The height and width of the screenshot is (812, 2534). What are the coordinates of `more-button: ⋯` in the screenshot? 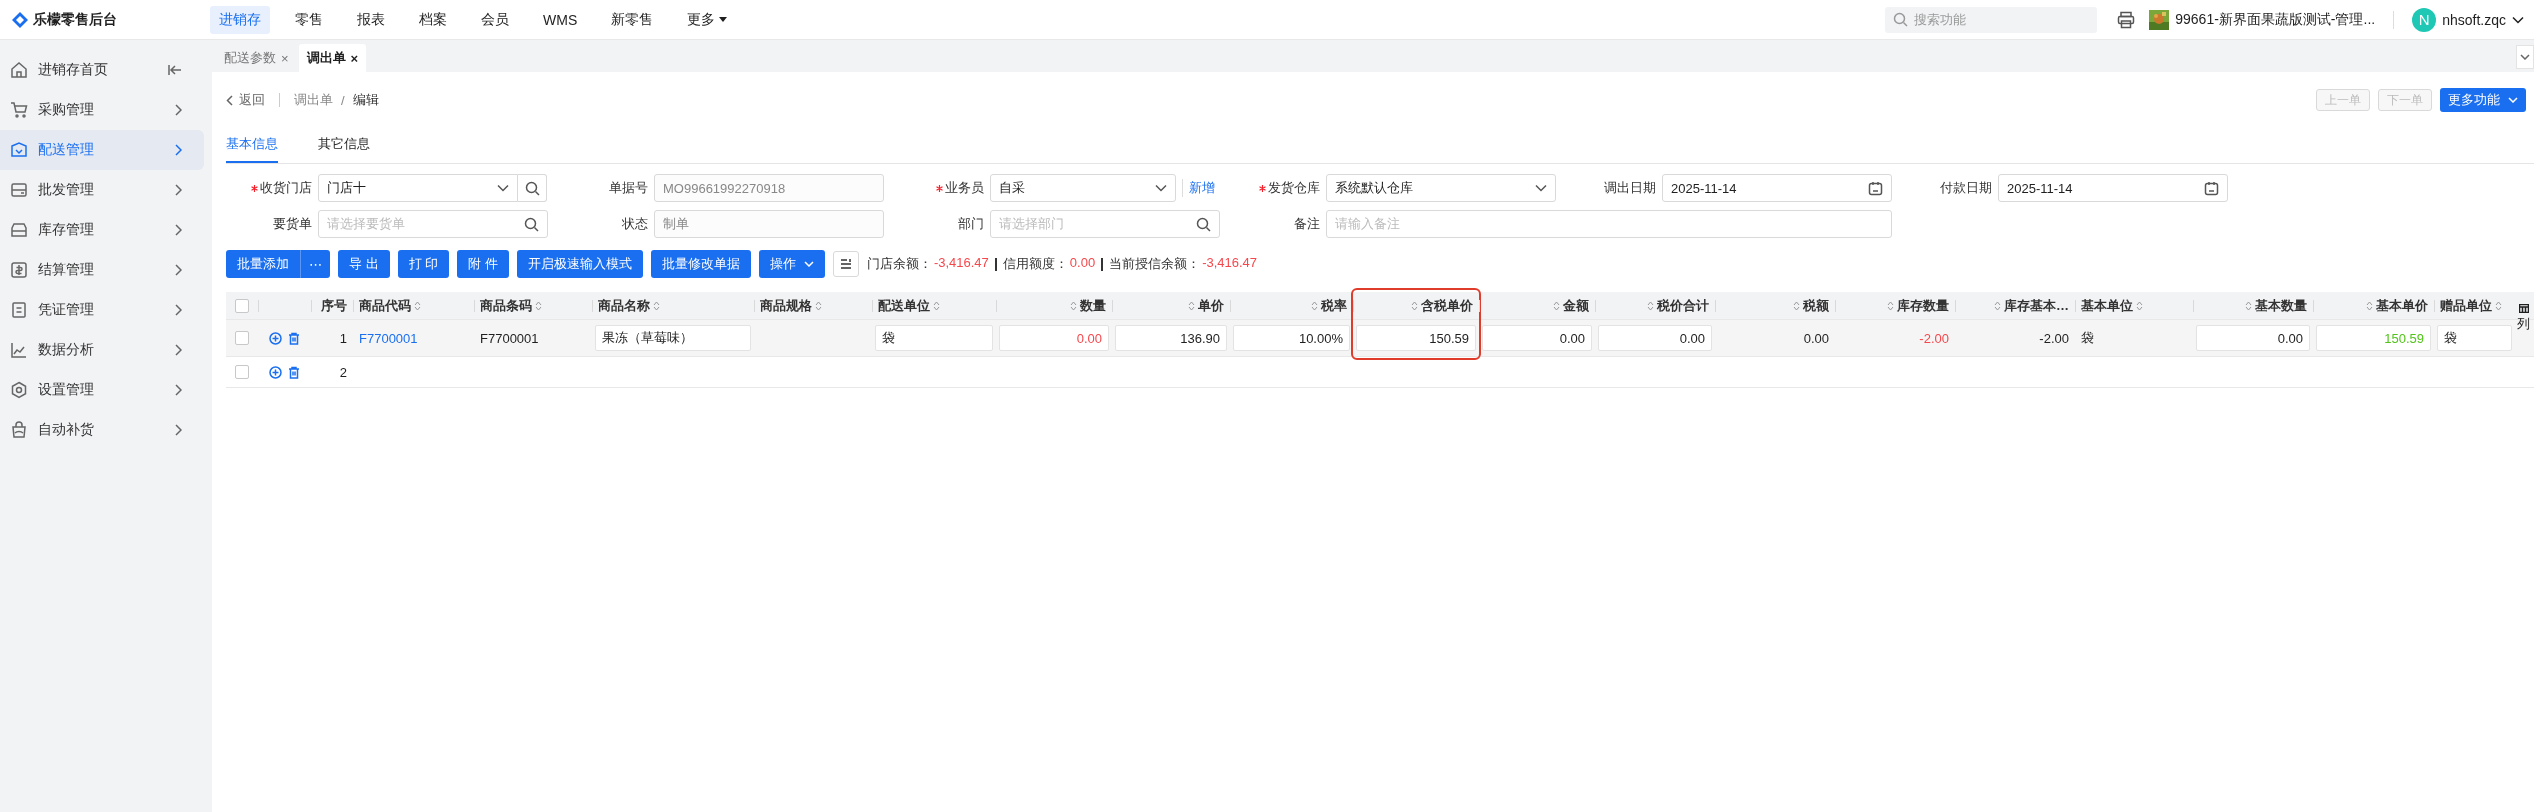 It's located at (315, 264).